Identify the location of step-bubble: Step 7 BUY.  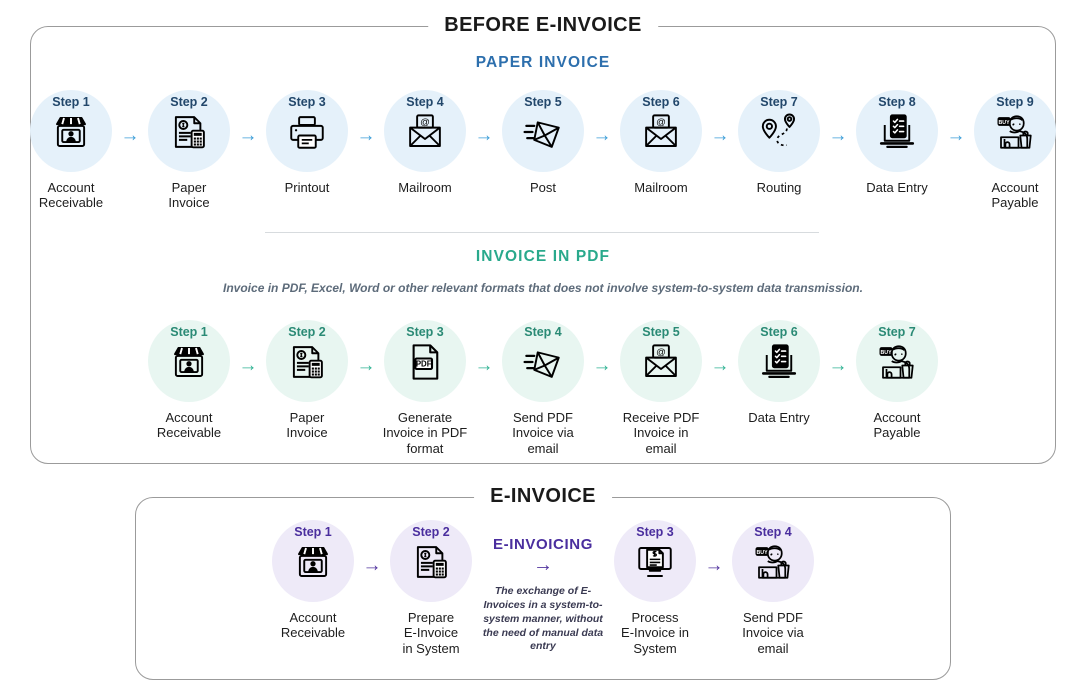
(897, 361).